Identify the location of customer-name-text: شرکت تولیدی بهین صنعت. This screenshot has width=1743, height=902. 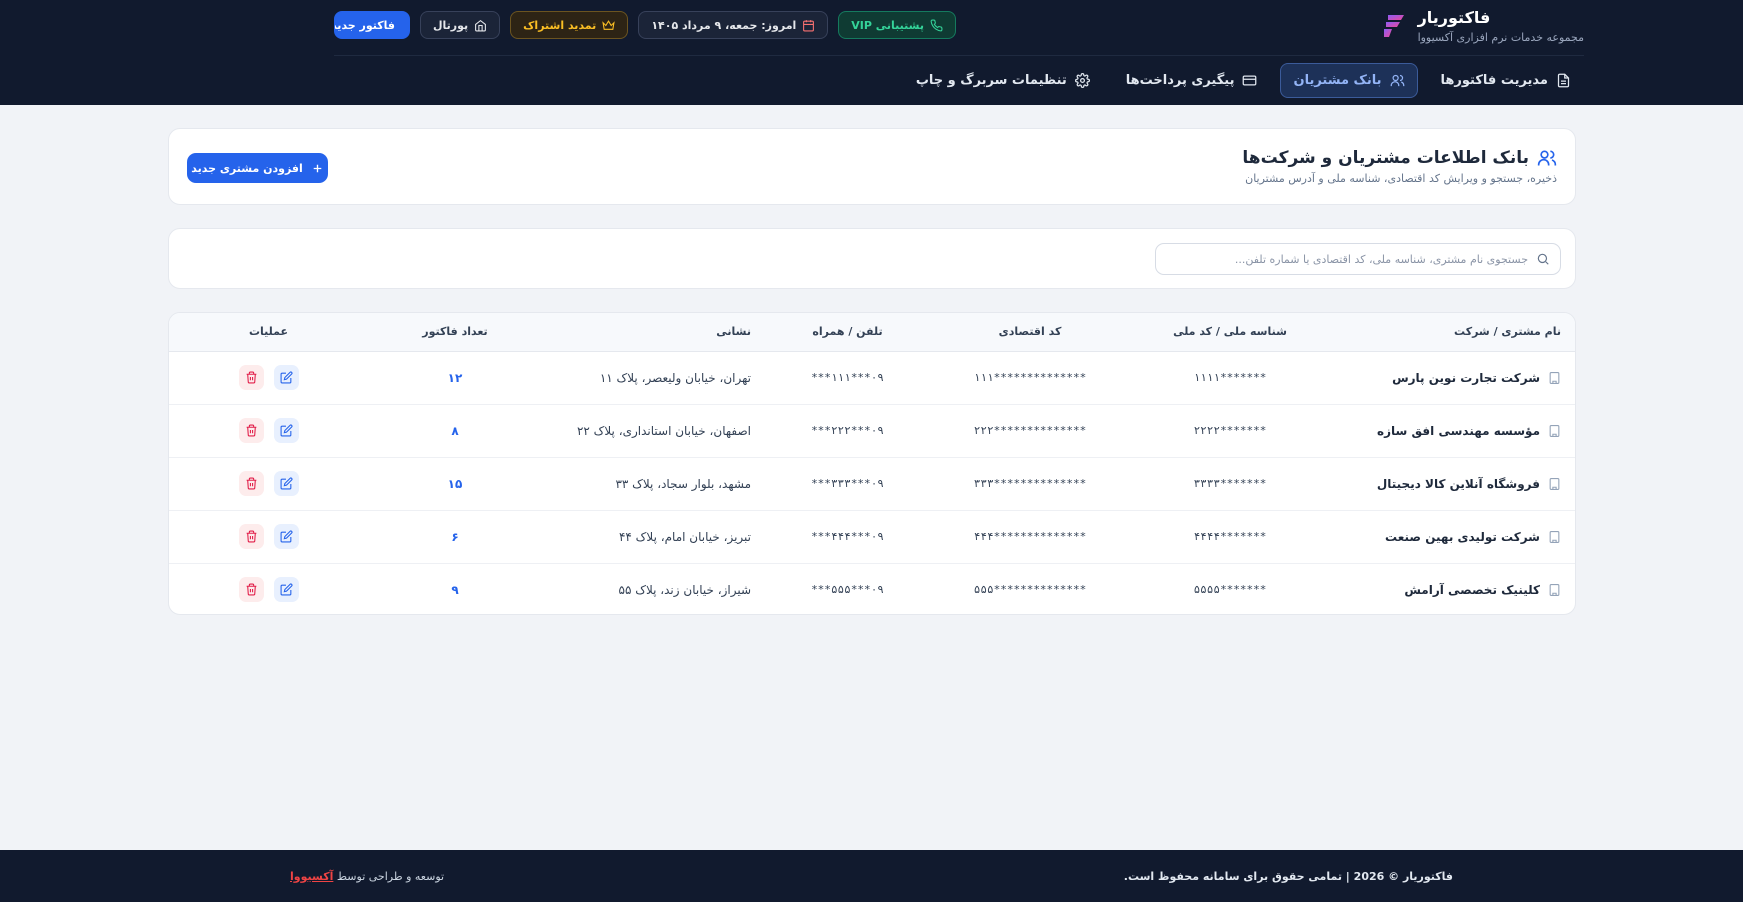
(1462, 536).